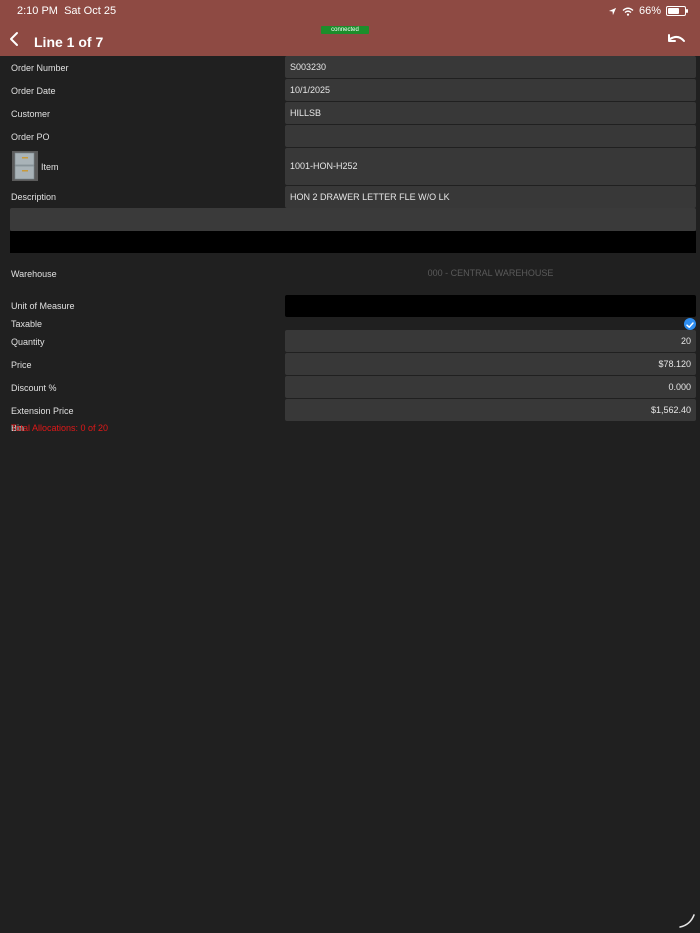  Describe the element at coordinates (40, 68) in the screenshot. I see `order-number-label: Order Number` at that location.